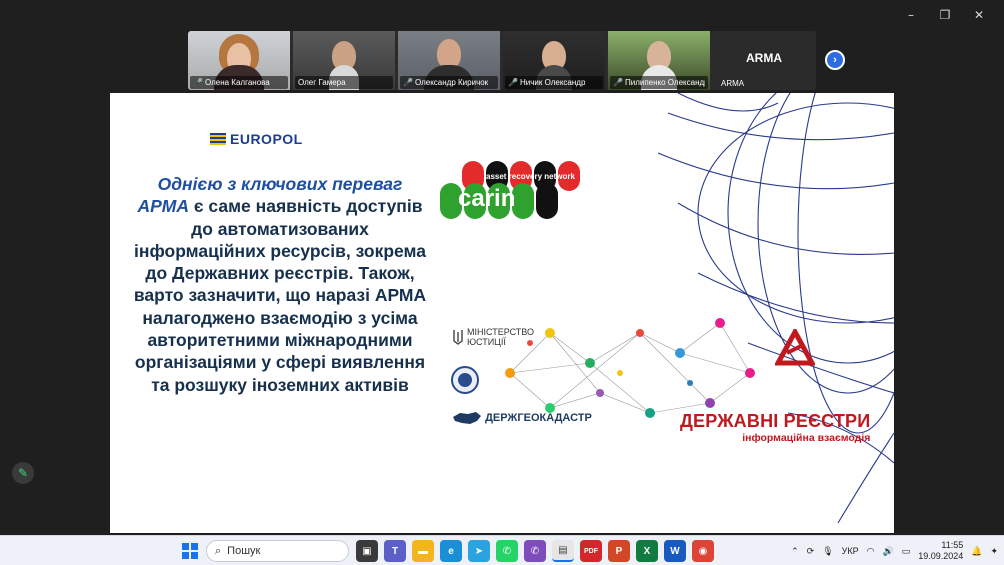 Image resolution: width=1004 pixels, height=565 pixels. Describe the element at coordinates (940, 551) in the screenshot. I see `clock: 11:55 19.09.2024` at that location.